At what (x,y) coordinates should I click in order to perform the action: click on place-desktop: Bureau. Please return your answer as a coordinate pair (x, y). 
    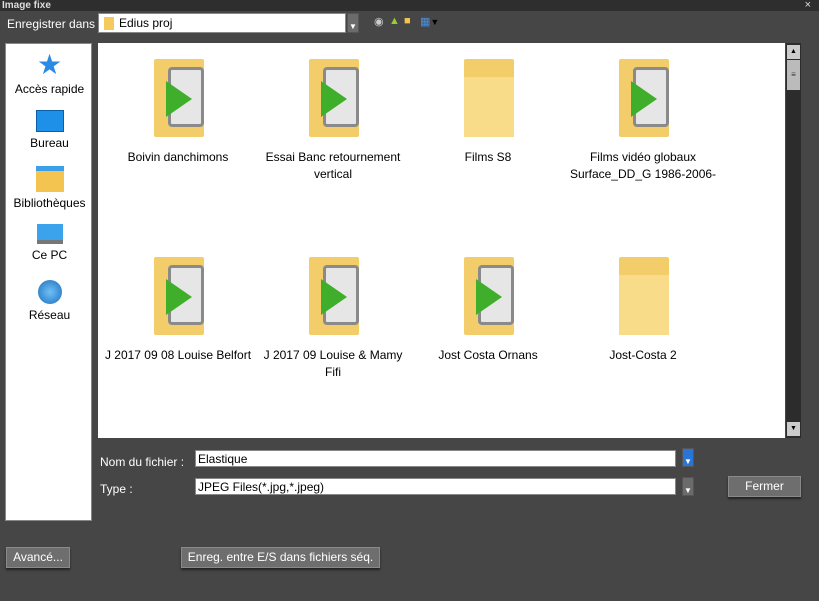
    Looking at the image, I should click on (49, 130).